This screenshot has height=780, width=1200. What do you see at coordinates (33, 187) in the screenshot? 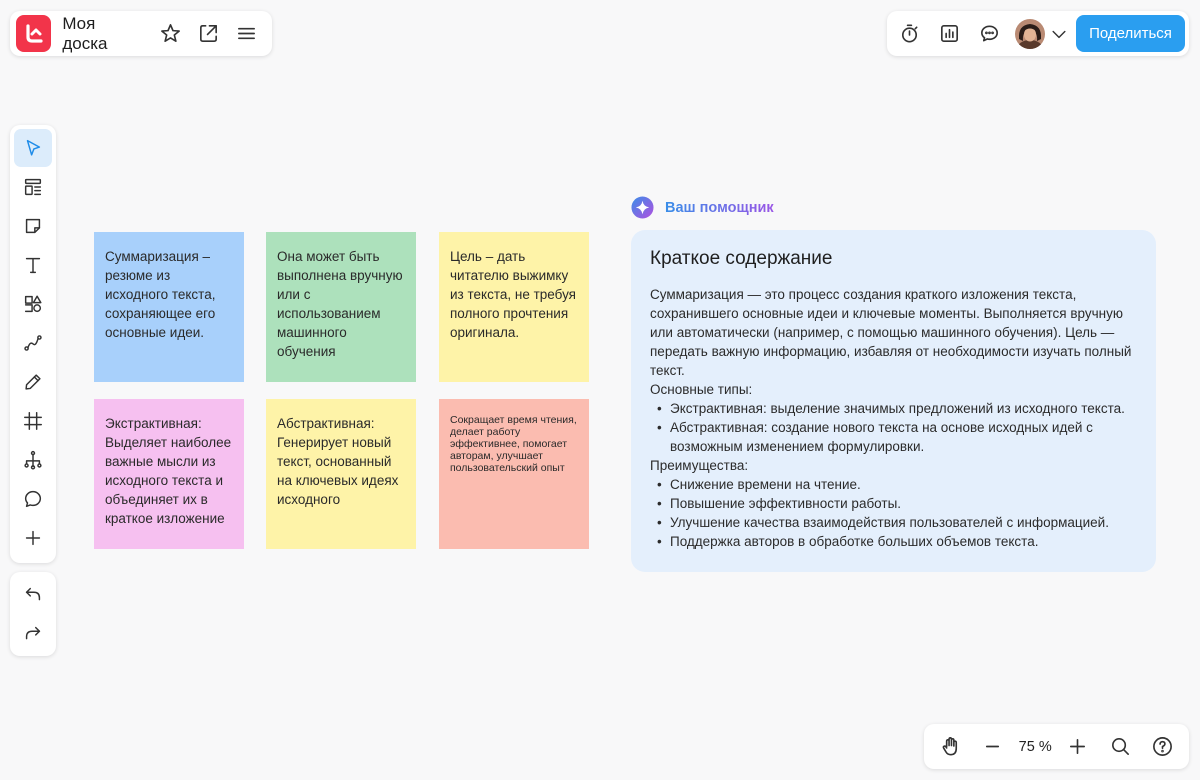
I see `templates-icon` at bounding box center [33, 187].